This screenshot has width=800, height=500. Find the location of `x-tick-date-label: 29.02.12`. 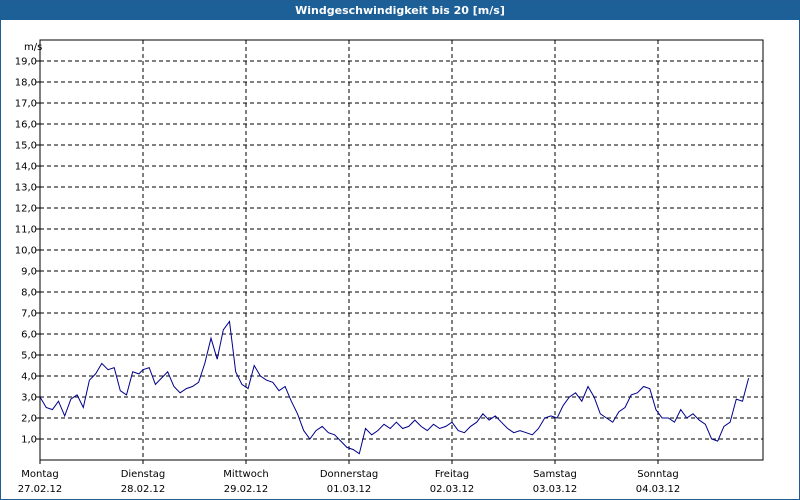

x-tick-date-label: 29.02.12 is located at coordinates (246, 489).